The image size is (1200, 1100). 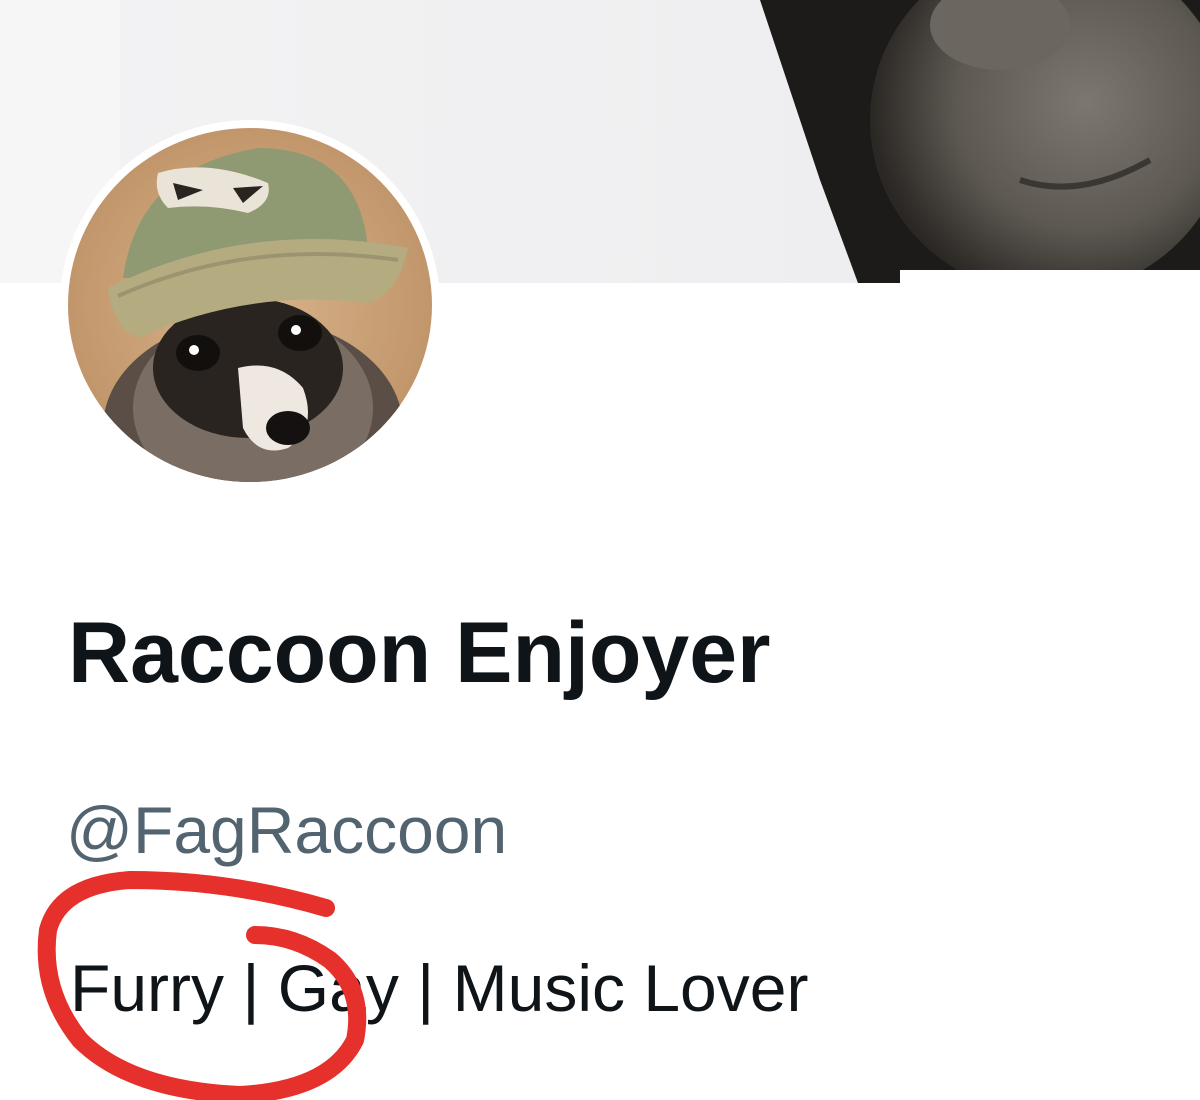 I want to click on raccoon-avatar-icon, so click(x=250, y=305).